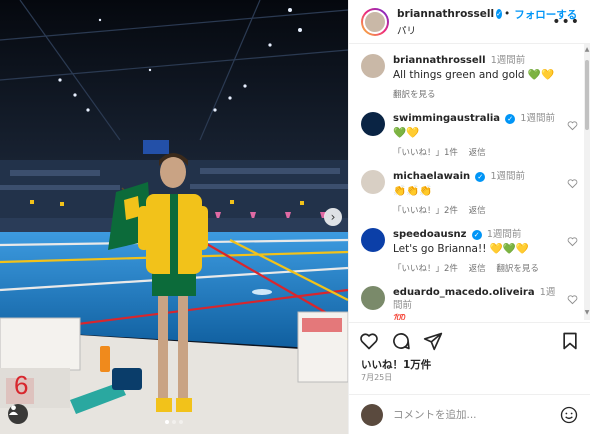 The height and width of the screenshot is (434, 590). I want to click on comment-icon, so click(401, 341).